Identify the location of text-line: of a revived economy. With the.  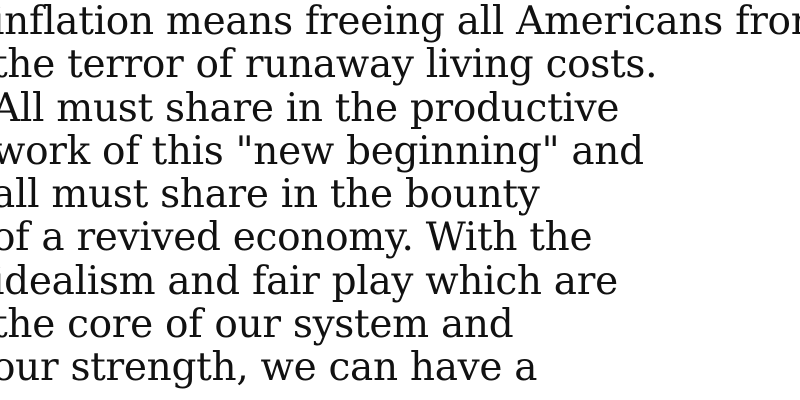
(296, 238).